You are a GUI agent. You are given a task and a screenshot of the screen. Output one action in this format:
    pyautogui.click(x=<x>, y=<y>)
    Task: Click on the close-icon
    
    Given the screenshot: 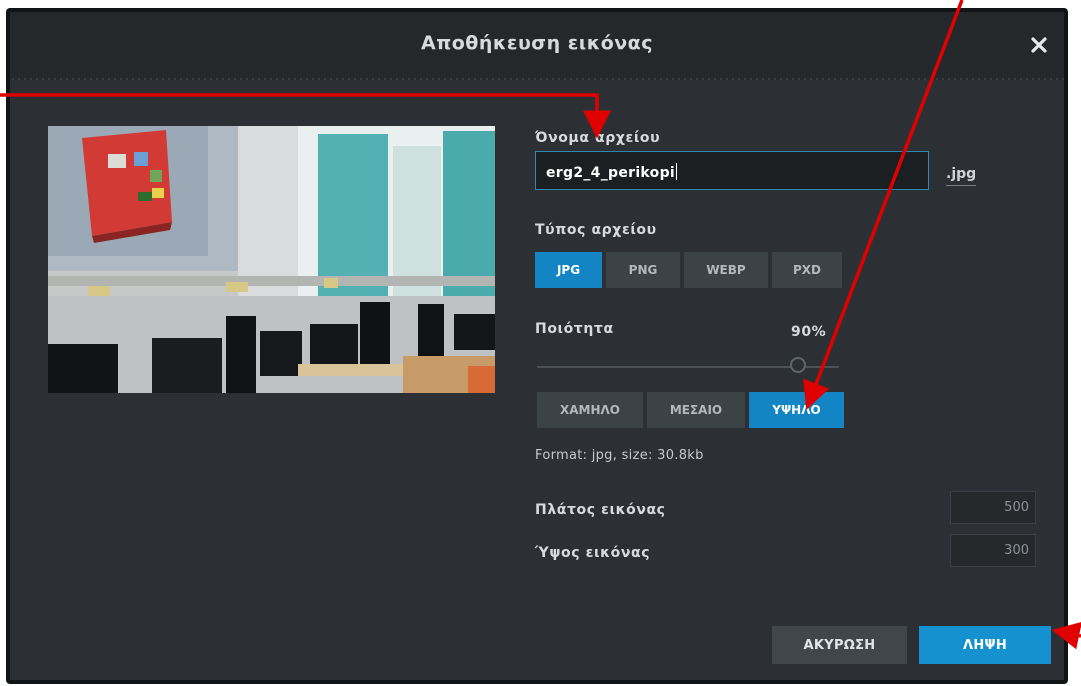 What is the action you would take?
    pyautogui.click(x=1039, y=45)
    